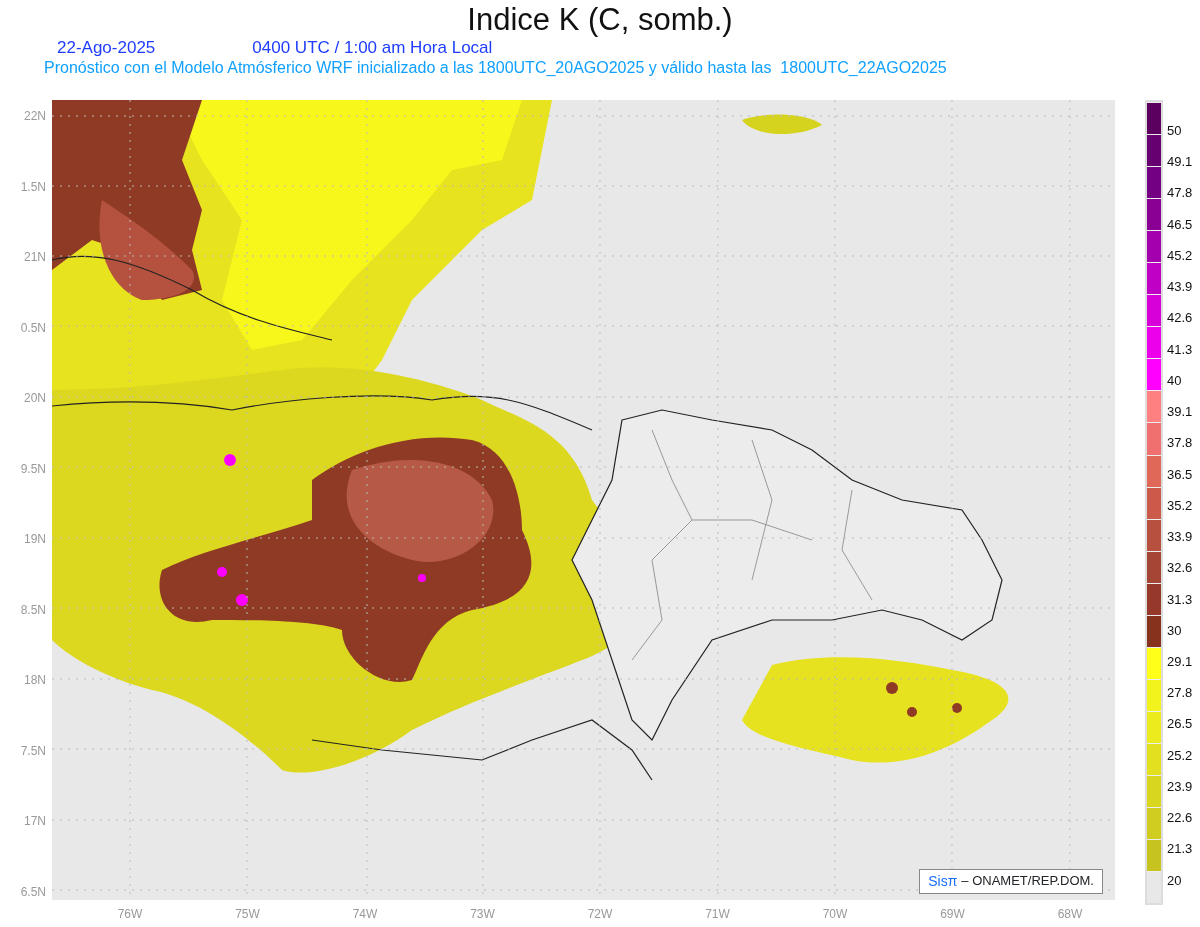 This screenshot has height=927, width=1200. I want to click on longitude-label: 70W, so click(835, 914).